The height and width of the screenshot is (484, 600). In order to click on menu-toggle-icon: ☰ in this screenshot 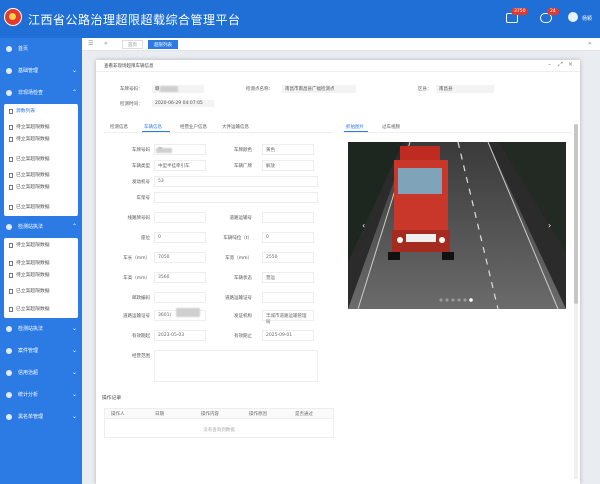, I will do `click(90, 43)`.